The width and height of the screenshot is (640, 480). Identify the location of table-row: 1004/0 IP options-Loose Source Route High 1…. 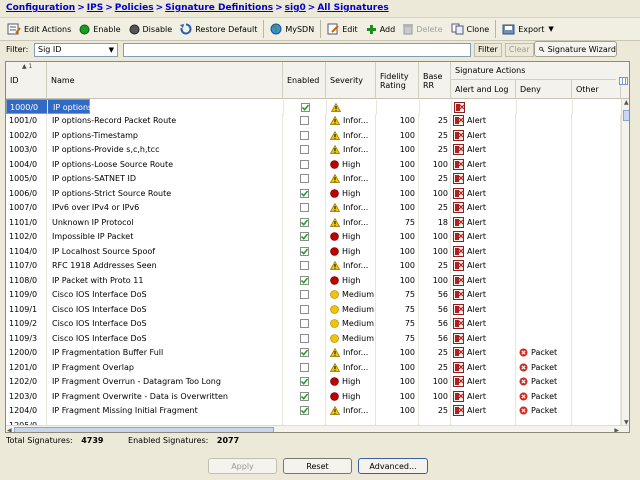
(313, 164).